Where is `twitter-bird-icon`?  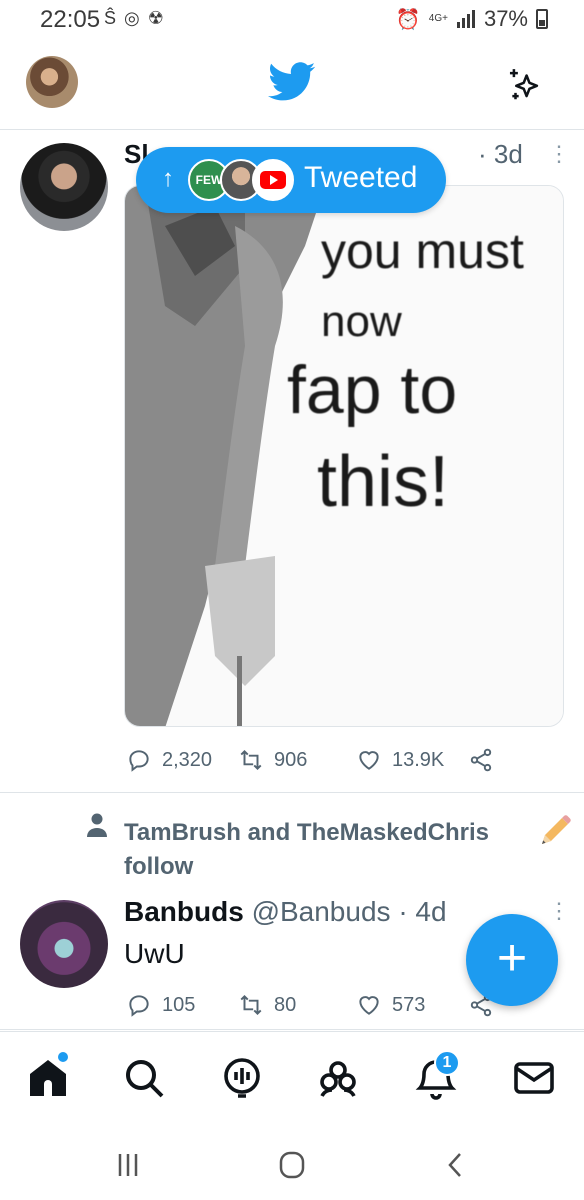
twitter-bird-icon is located at coordinates (292, 82).